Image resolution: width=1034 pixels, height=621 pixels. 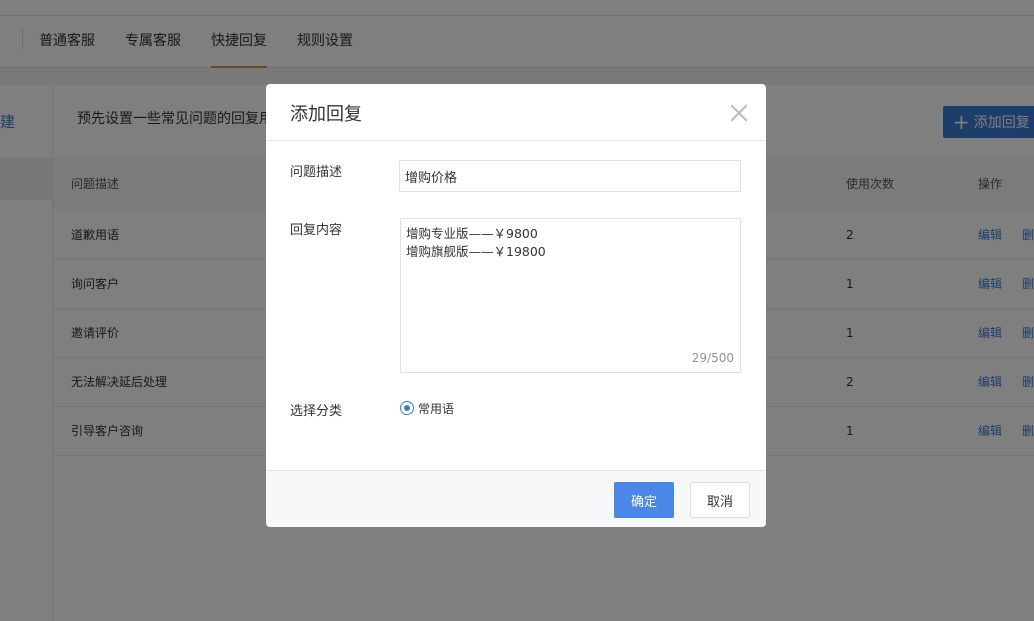 What do you see at coordinates (436, 408) in the screenshot?
I see `category-option-label: 常用语` at bounding box center [436, 408].